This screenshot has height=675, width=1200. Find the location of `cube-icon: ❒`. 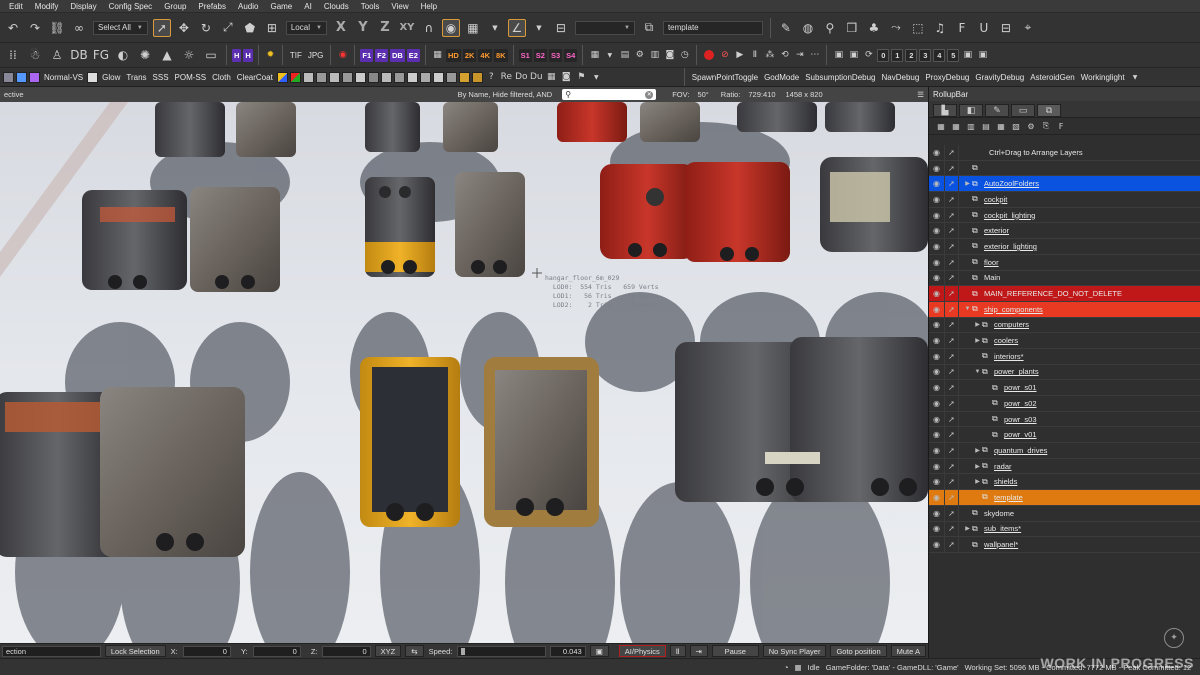

cube-icon: ❒ is located at coordinates (852, 28).